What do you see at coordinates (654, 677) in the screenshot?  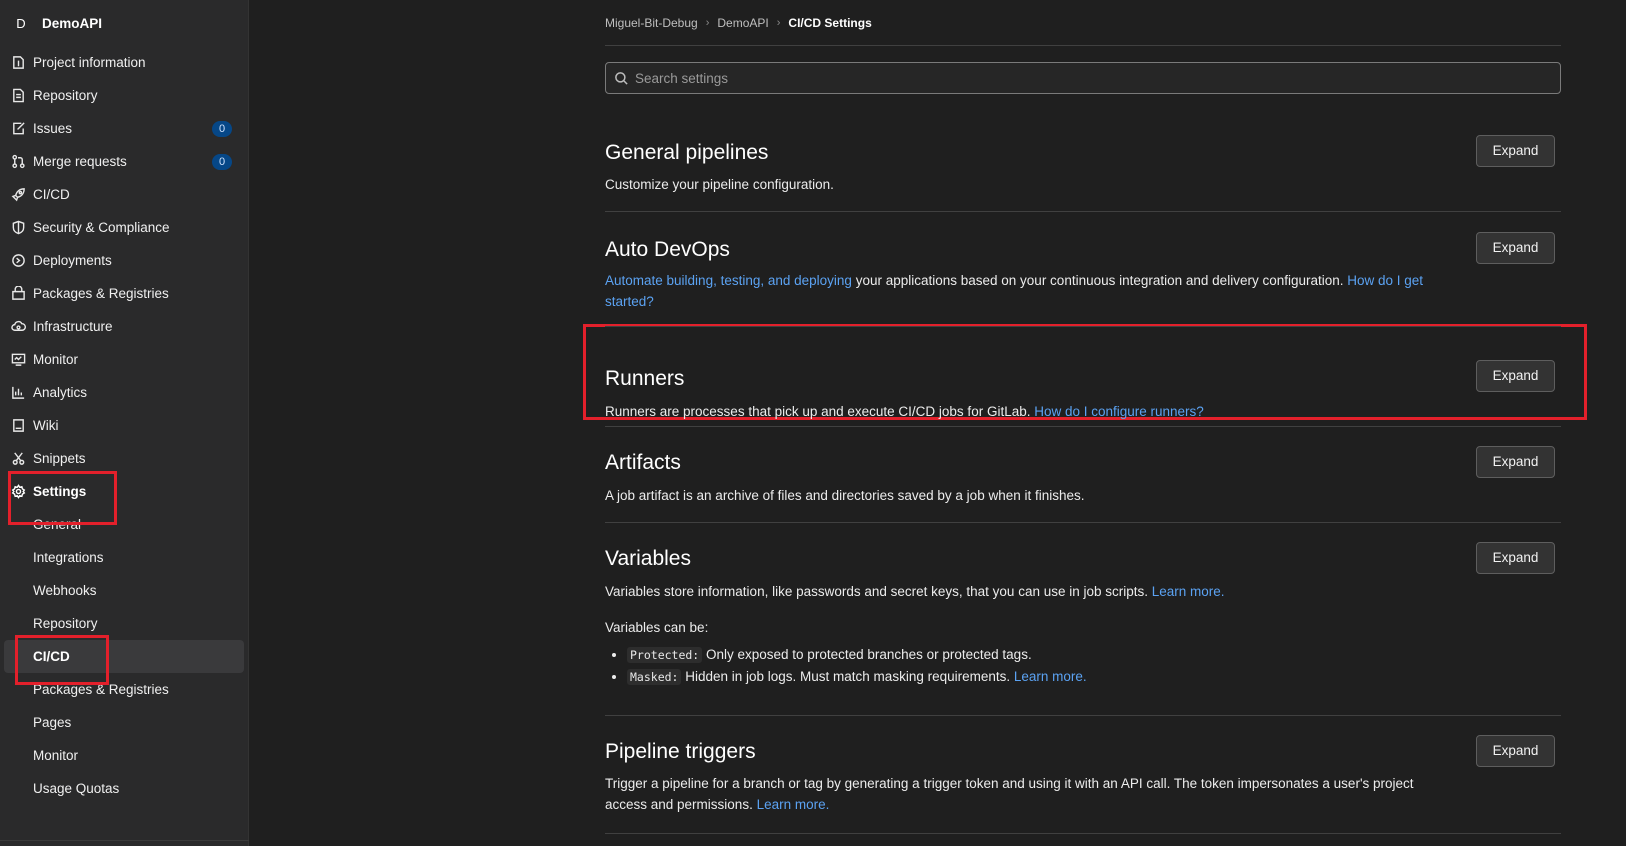 I see `masked-code: Masked:` at bounding box center [654, 677].